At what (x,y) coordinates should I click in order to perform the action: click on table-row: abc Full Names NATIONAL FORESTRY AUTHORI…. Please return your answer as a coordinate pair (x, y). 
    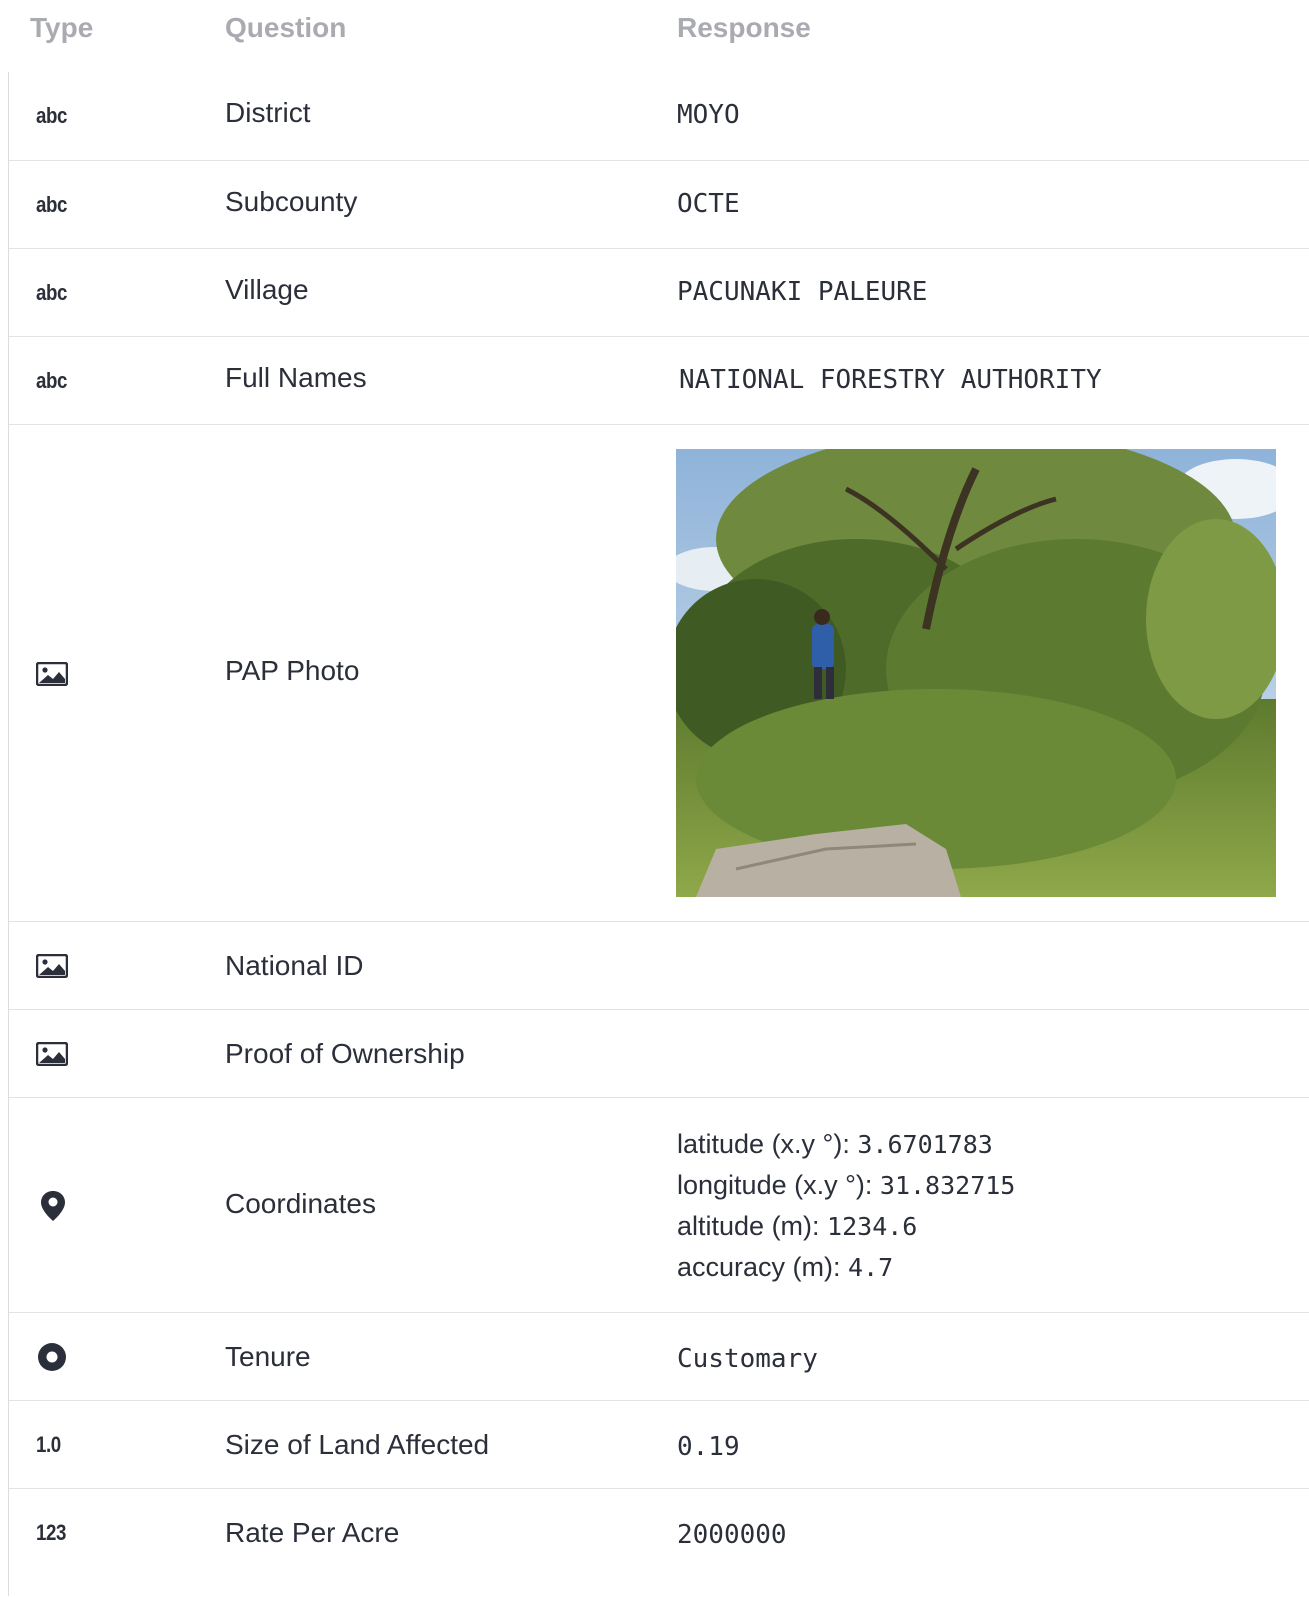
    Looking at the image, I should click on (659, 380).